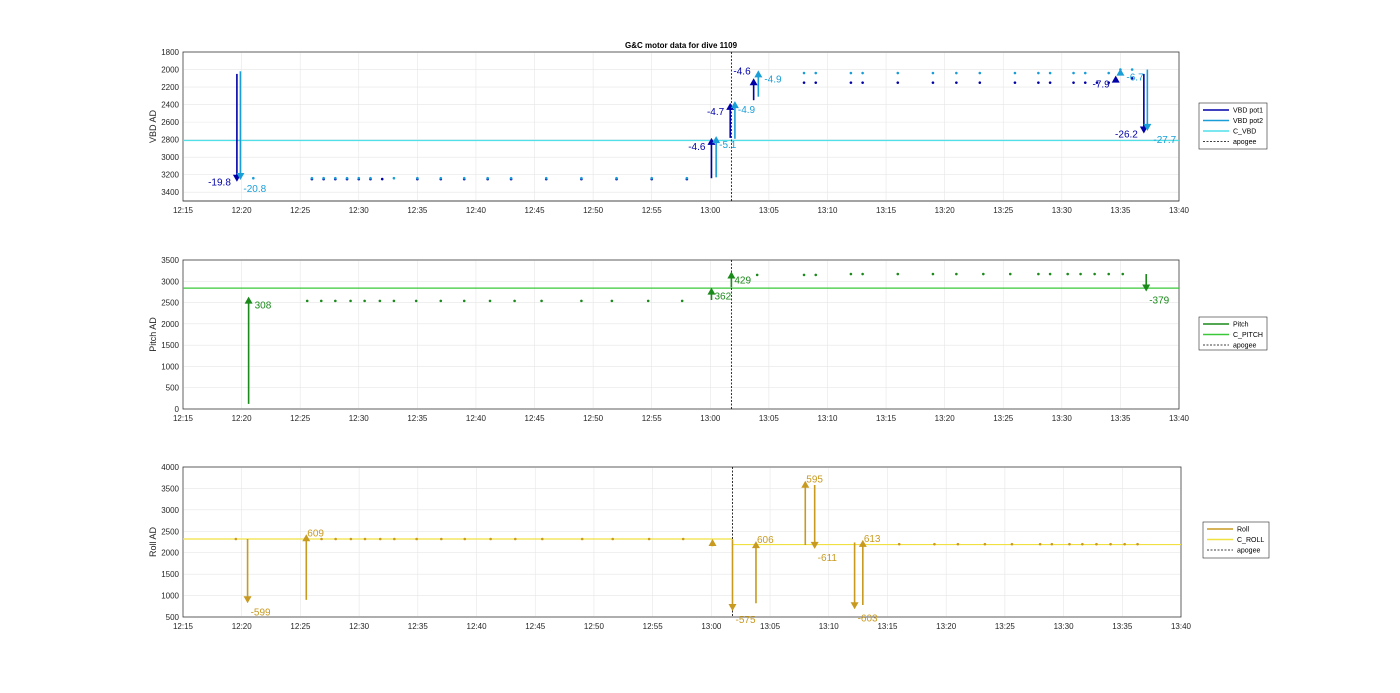 The image size is (1400, 693). Describe the element at coordinates (170, 52) in the screenshot. I see `y-tick-label: 1800` at that location.